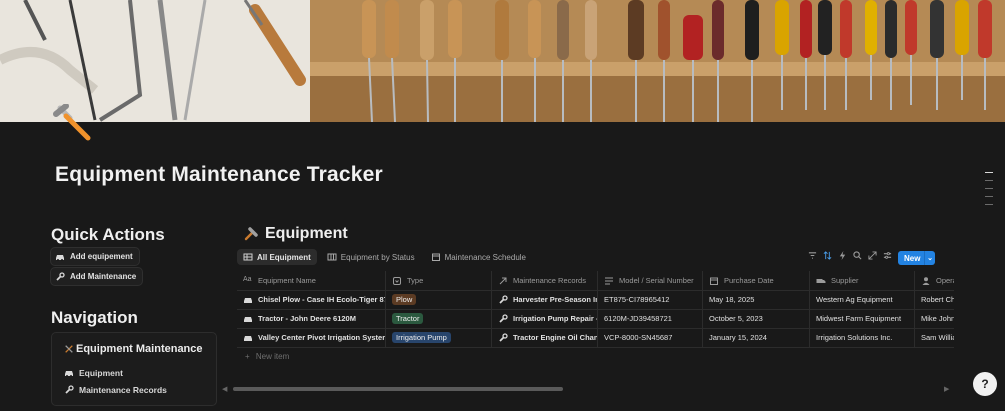 The height and width of the screenshot is (411, 1005). Describe the element at coordinates (916, 258) in the screenshot. I see `new-button: New ⌄` at that location.